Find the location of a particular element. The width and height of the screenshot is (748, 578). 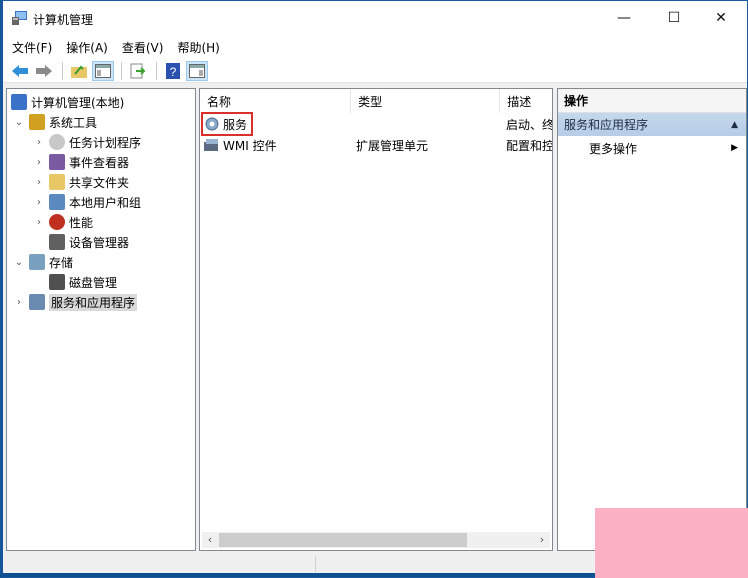

toolbar: ? is located at coordinates (375, 71).